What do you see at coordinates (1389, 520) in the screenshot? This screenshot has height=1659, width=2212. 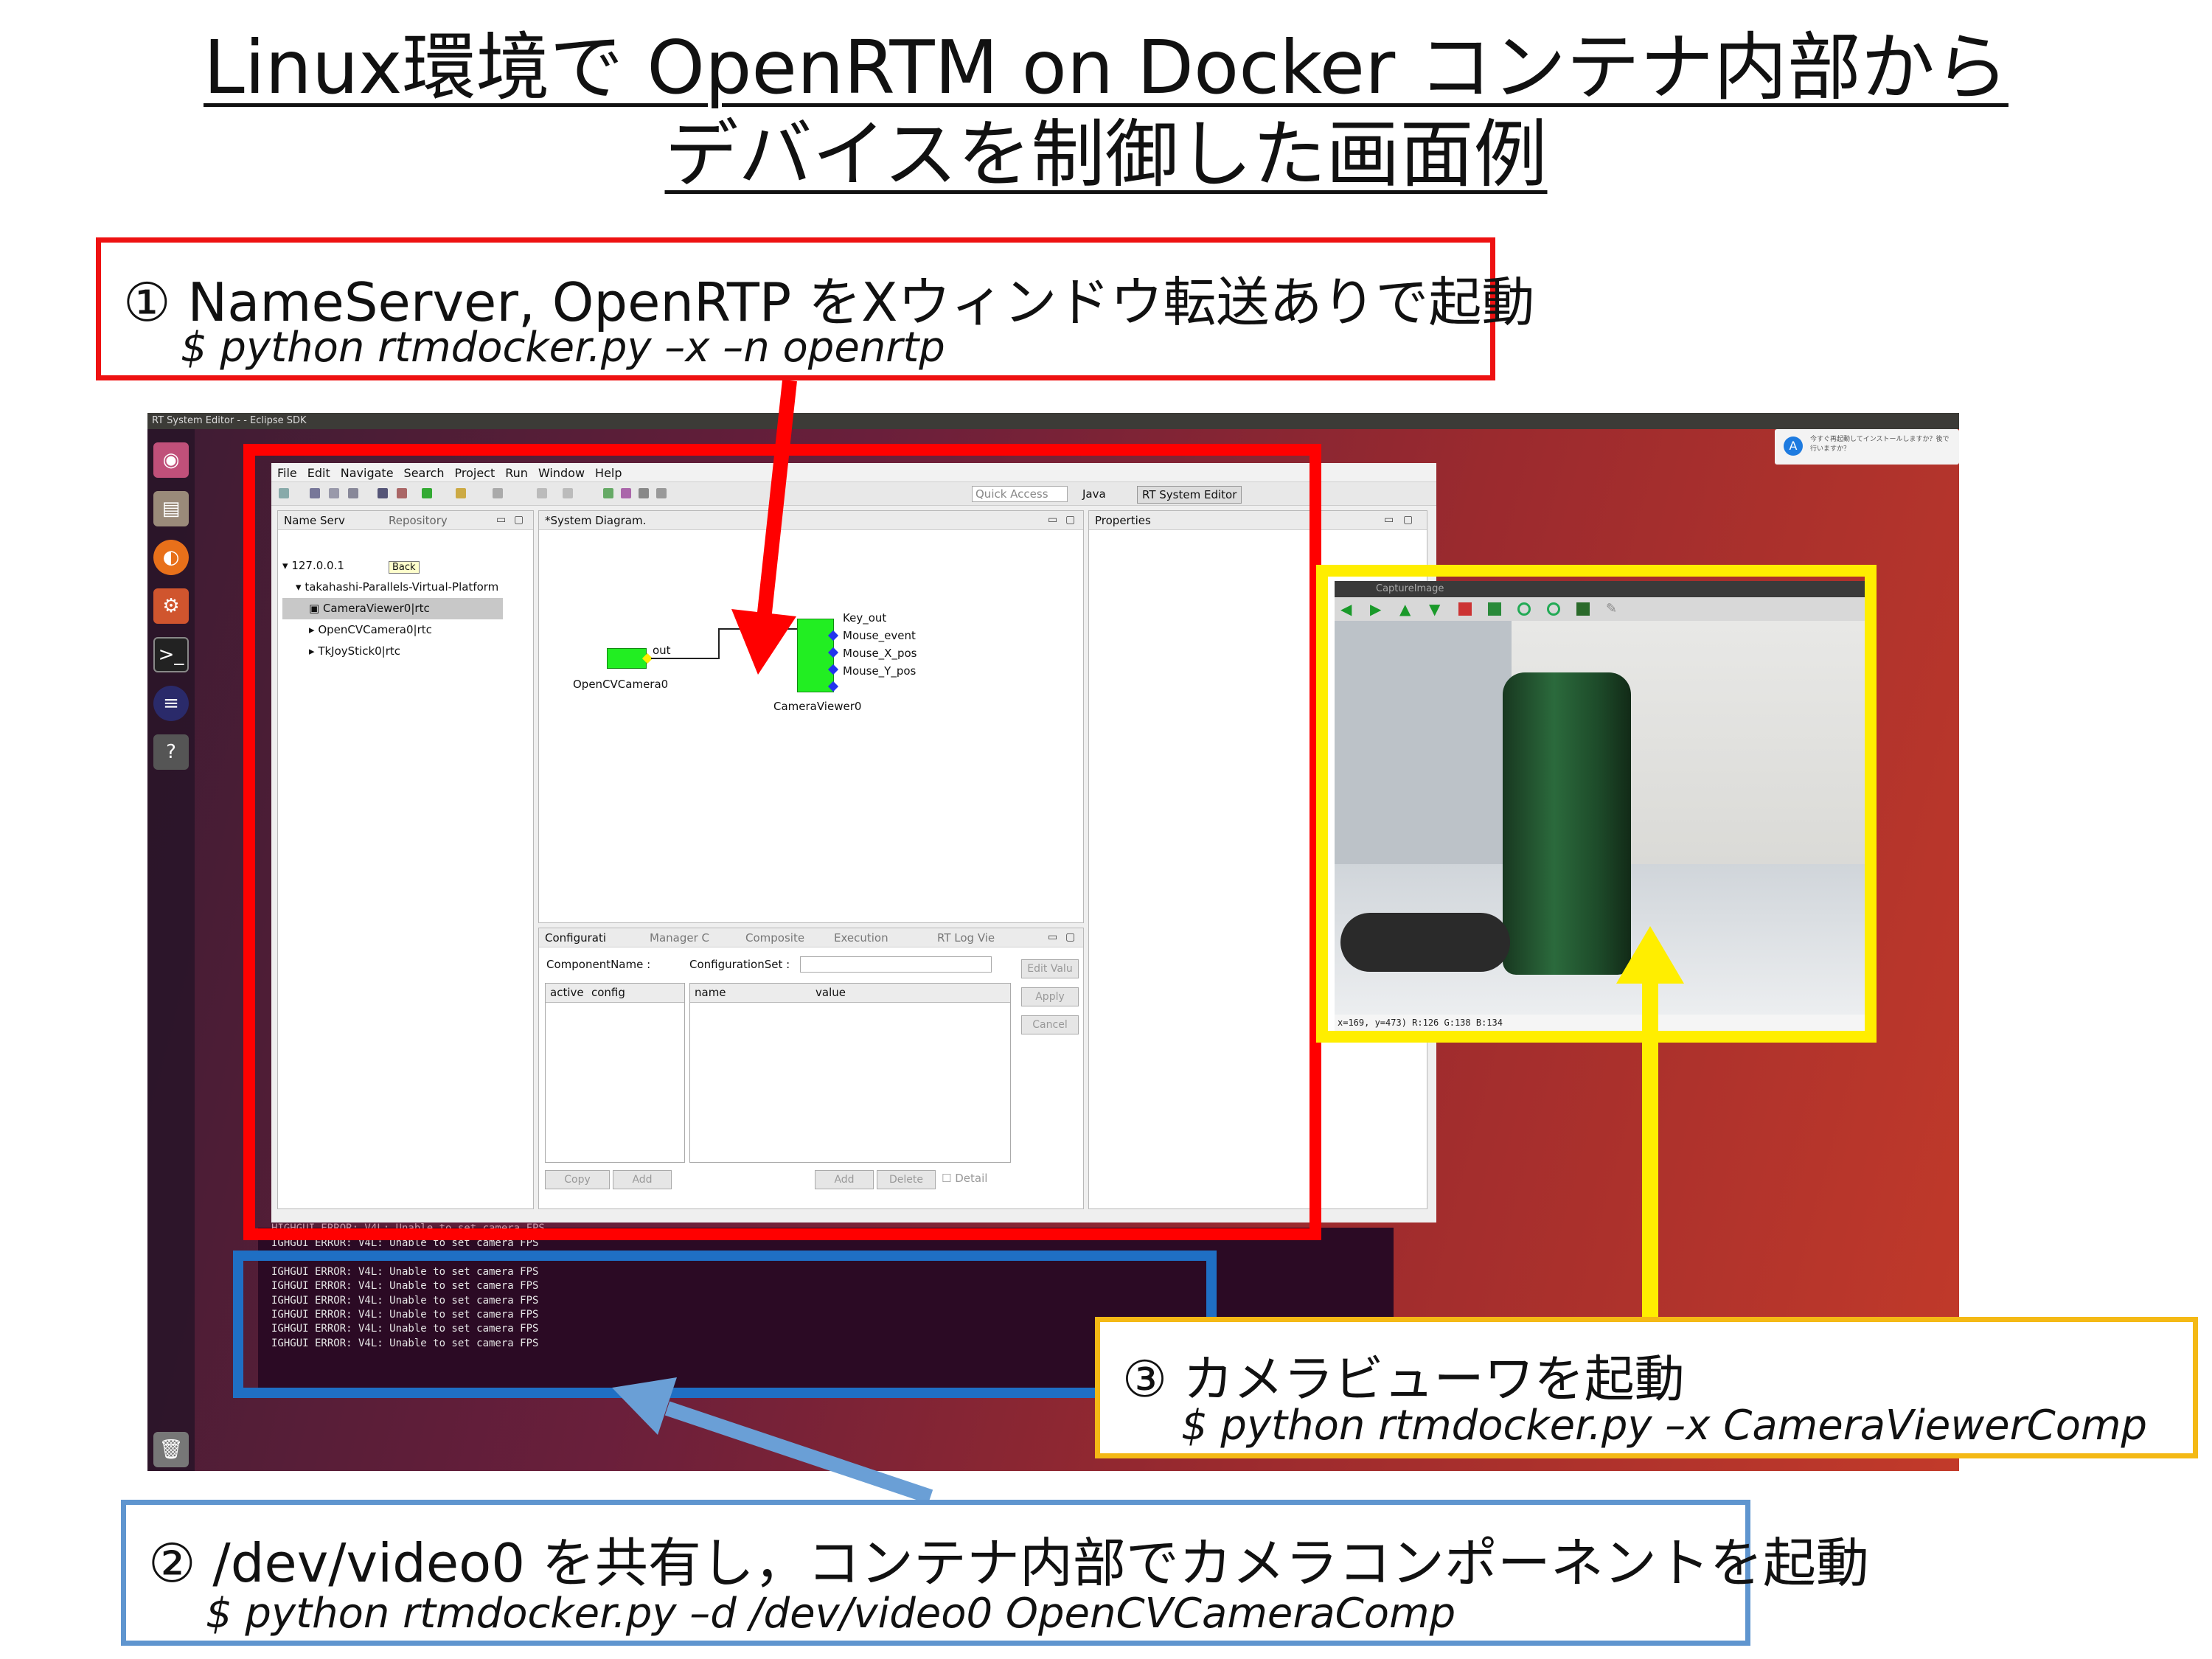 I see `minimize-icon: ▭` at bounding box center [1389, 520].